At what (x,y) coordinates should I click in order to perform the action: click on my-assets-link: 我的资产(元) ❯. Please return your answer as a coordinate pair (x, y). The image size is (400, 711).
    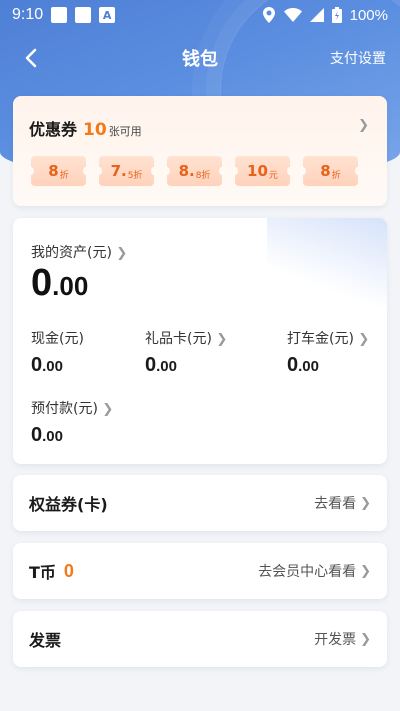
    Looking at the image, I should click on (79, 252).